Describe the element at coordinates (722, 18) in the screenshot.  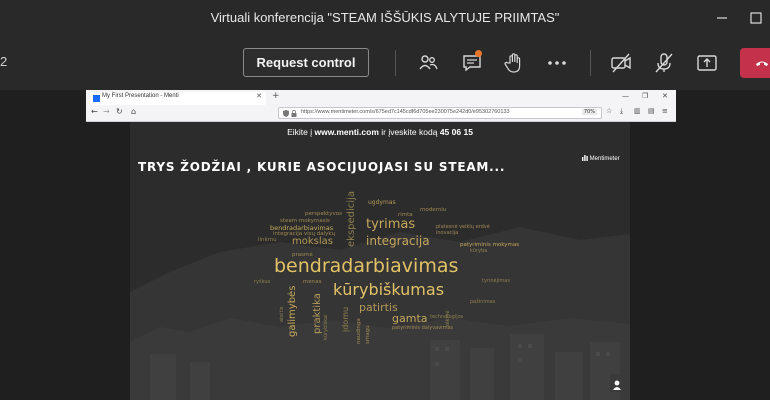
I see `minimize-icon` at that location.